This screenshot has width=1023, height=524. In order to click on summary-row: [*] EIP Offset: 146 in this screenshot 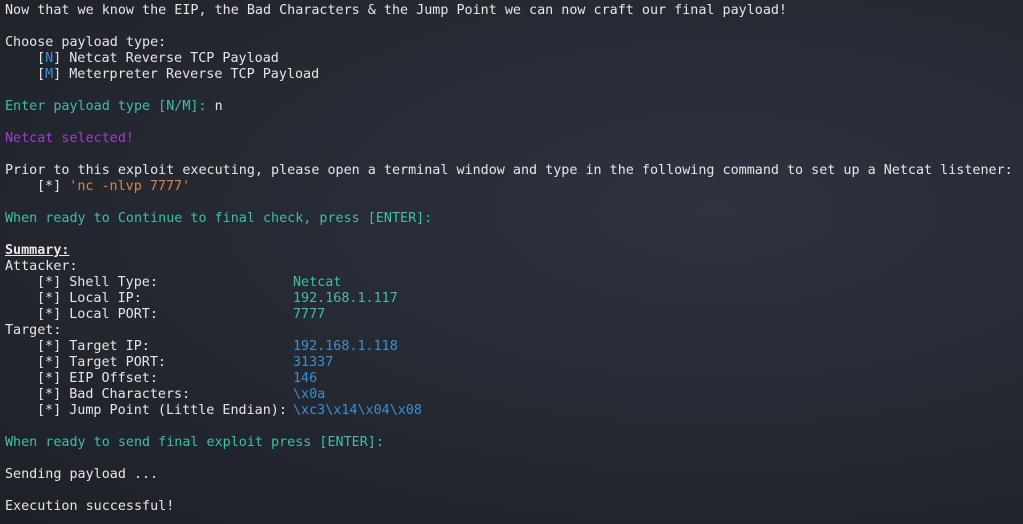, I will do `click(514, 379)`.